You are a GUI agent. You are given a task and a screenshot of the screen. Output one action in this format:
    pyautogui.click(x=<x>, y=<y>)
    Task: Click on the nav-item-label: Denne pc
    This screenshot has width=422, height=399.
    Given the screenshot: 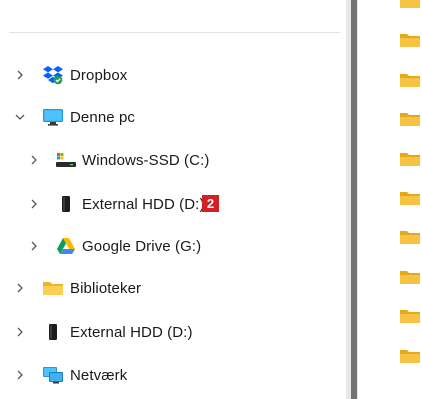 What is the action you would take?
    pyautogui.click(x=103, y=117)
    